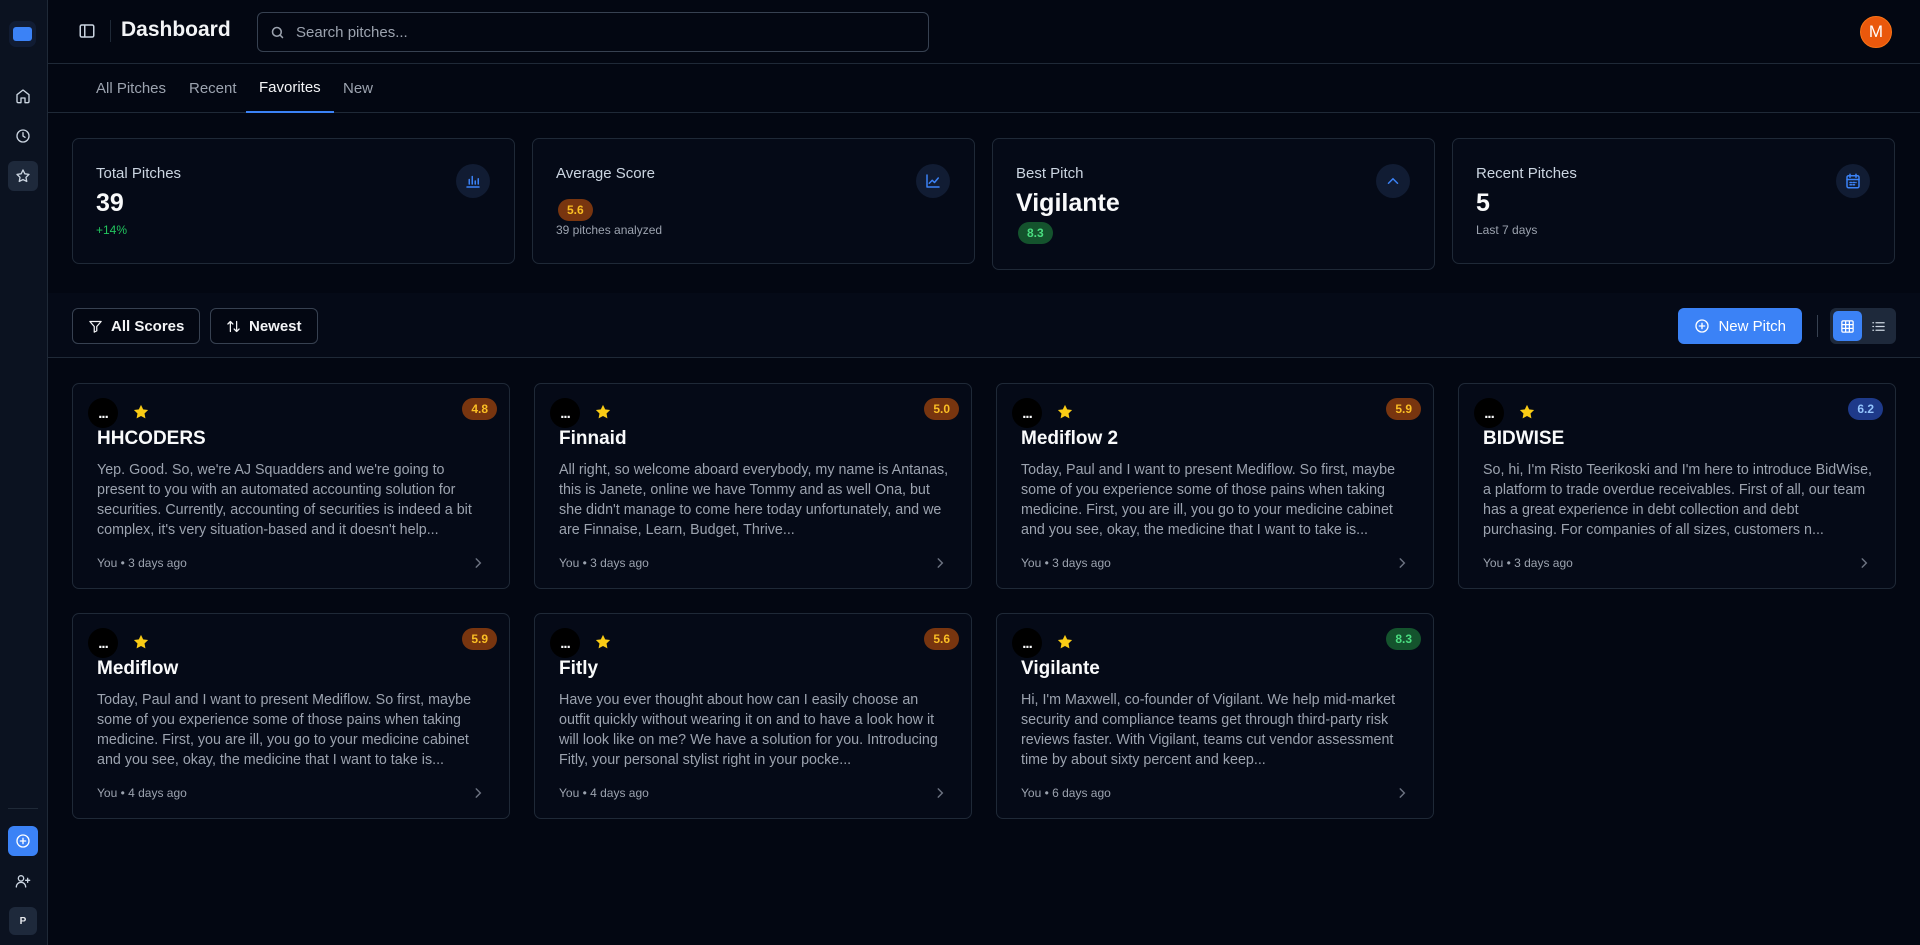  I want to click on stat-label: Total Pitches, so click(139, 173).